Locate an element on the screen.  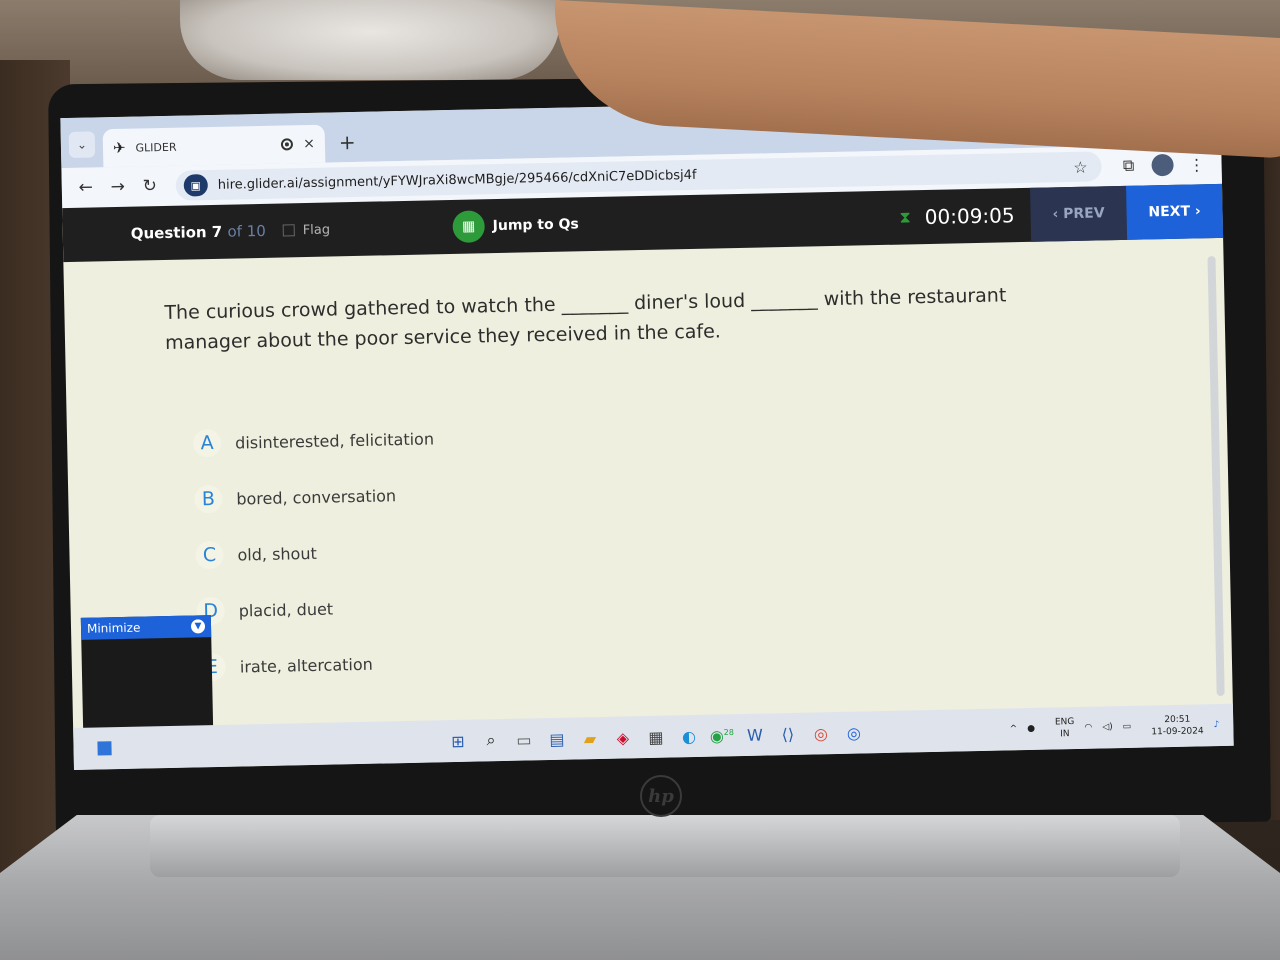
camera-icon: ▣ is located at coordinates (196, 185).